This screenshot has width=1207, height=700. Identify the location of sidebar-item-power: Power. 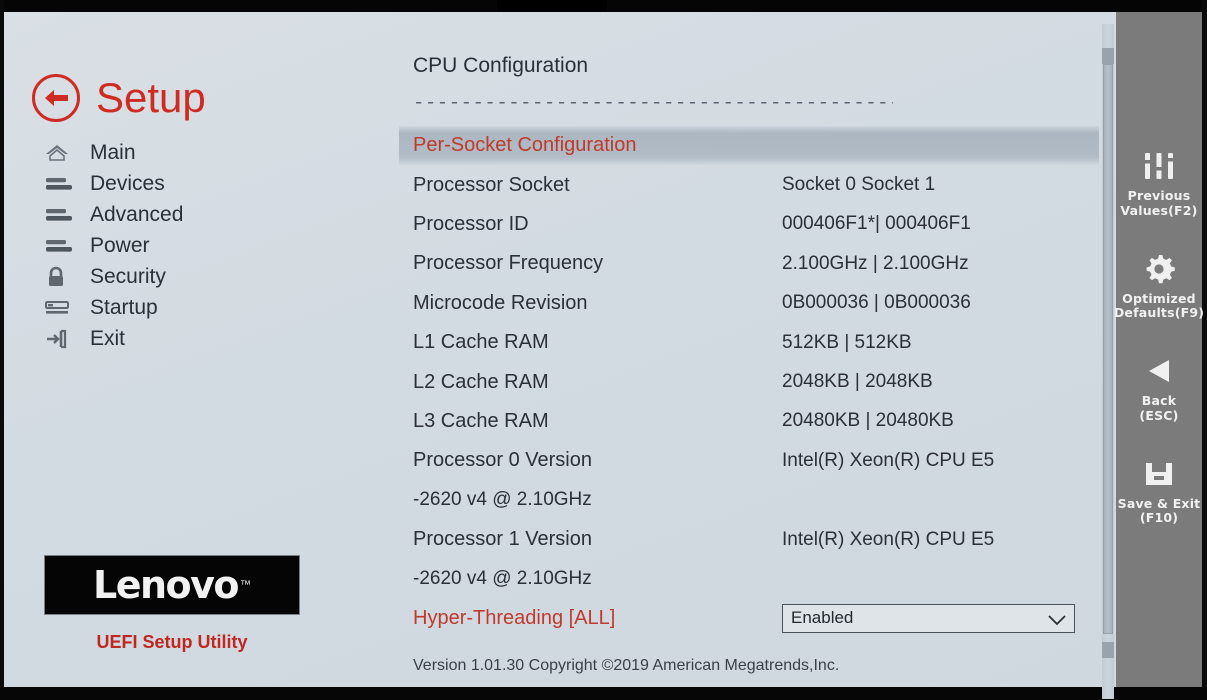
(194, 246).